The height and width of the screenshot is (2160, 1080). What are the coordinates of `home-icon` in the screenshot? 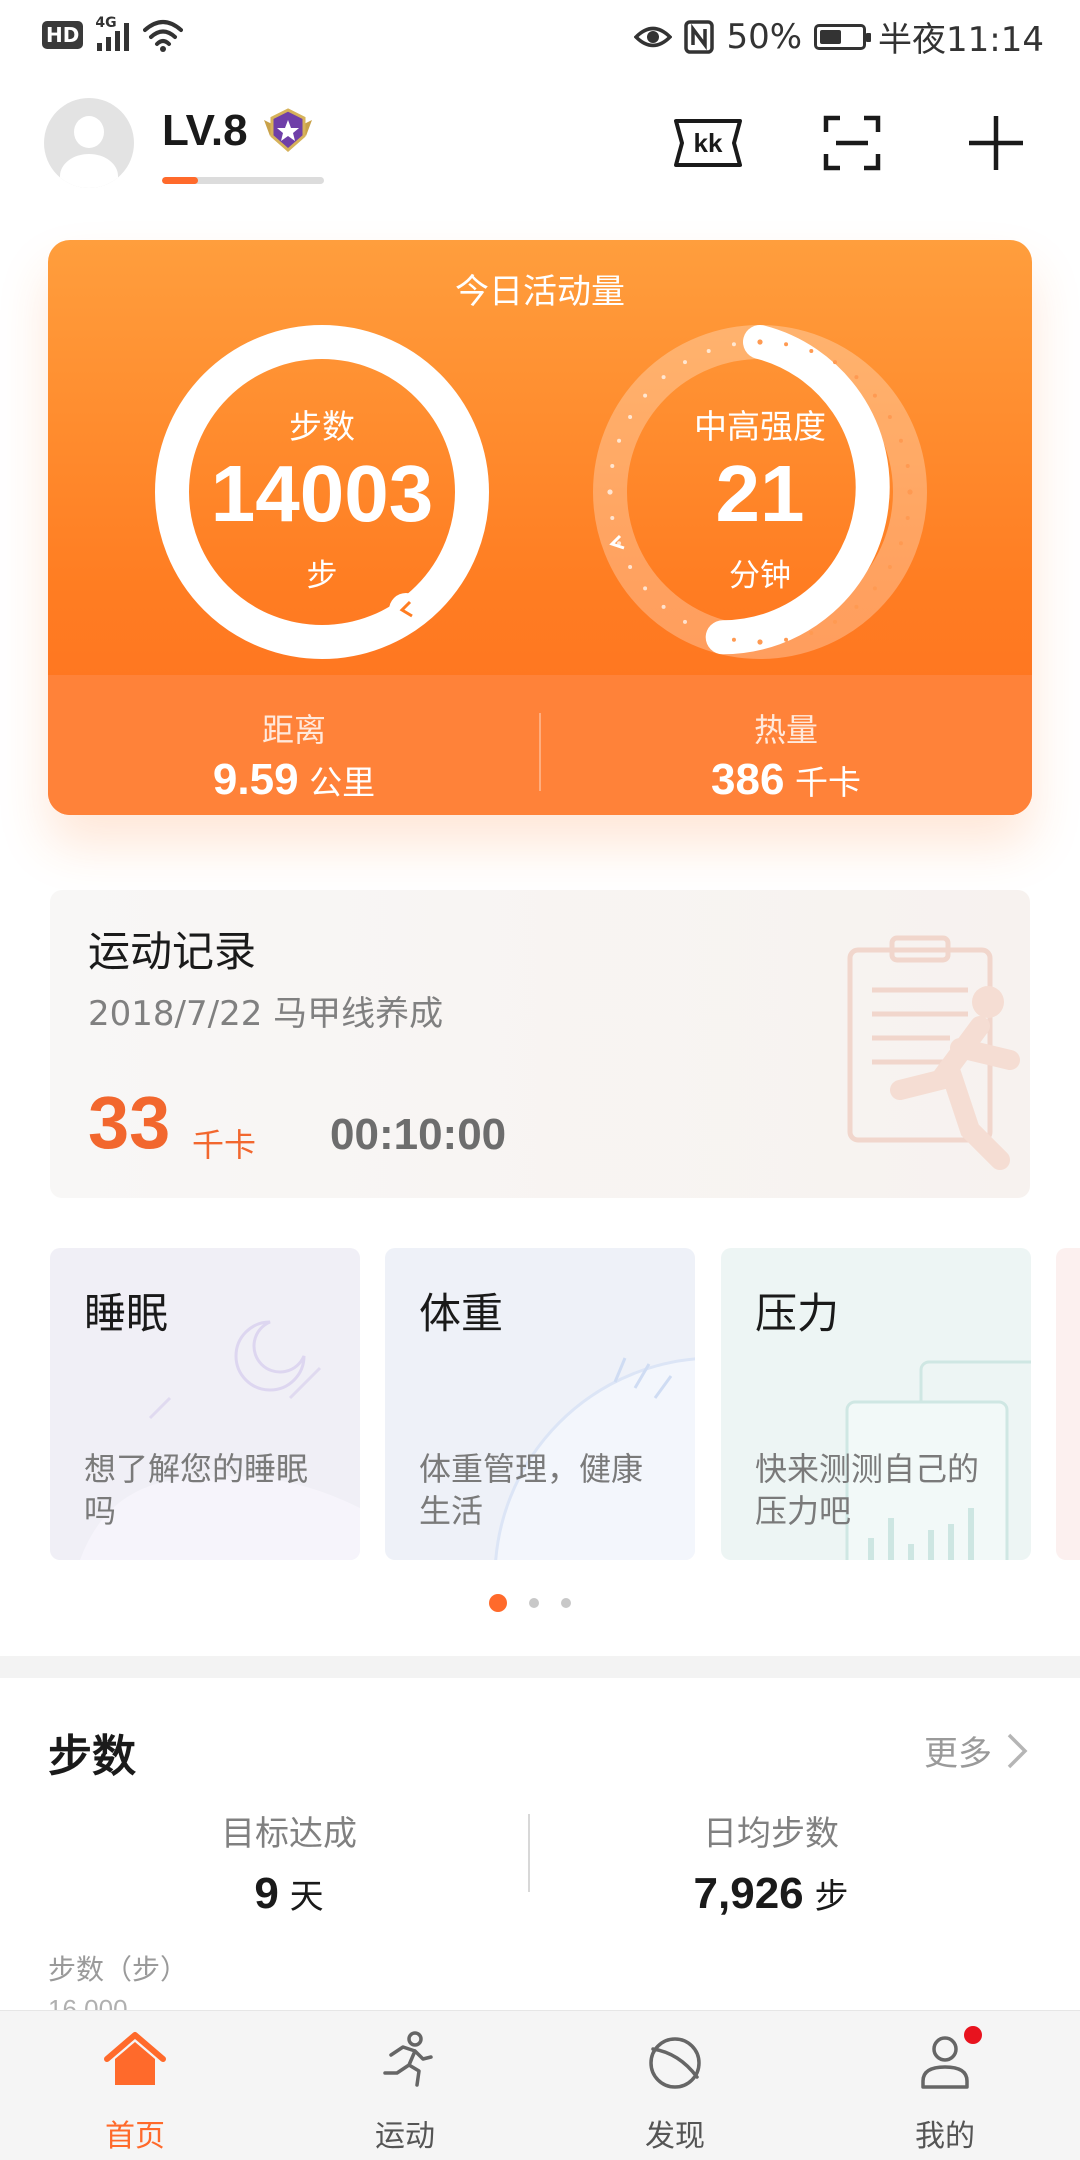 It's located at (135, 2058).